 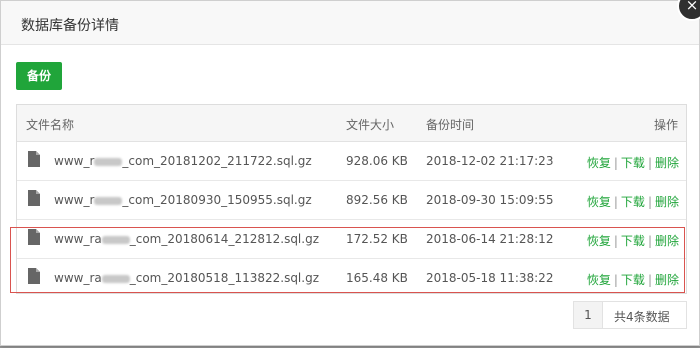 What do you see at coordinates (370, 125) in the screenshot?
I see `header-file-size: 文件大小` at bounding box center [370, 125].